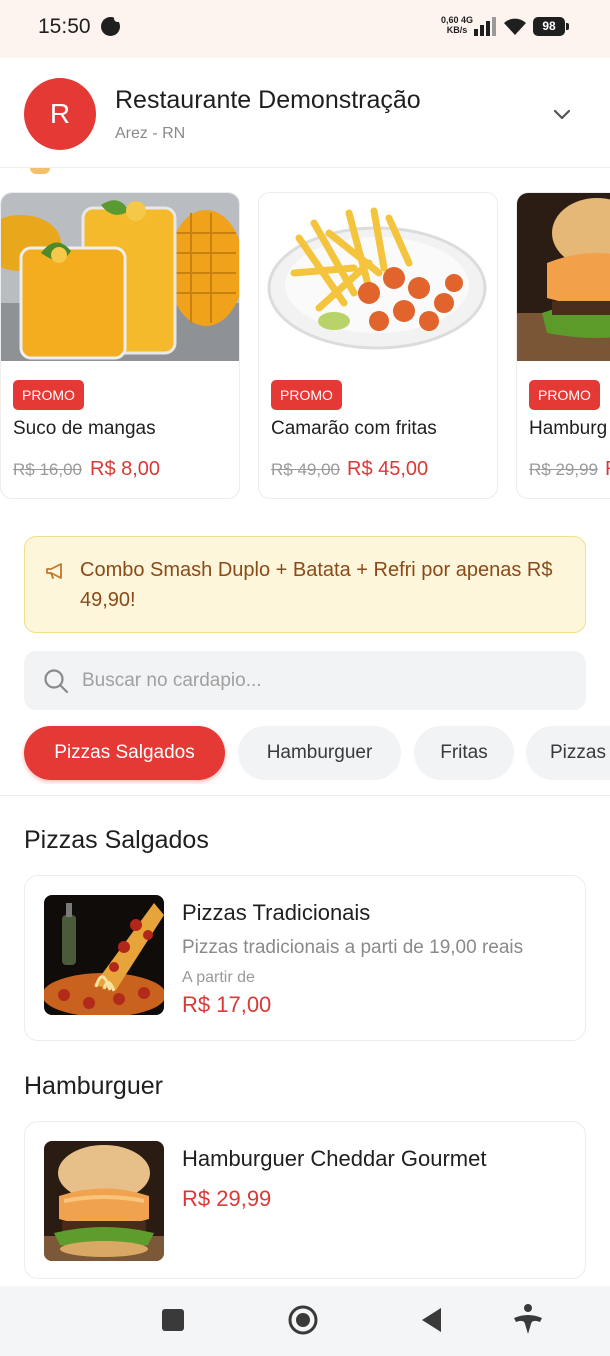 The height and width of the screenshot is (1356, 610). Describe the element at coordinates (305, 795) in the screenshot. I see `divider` at that location.